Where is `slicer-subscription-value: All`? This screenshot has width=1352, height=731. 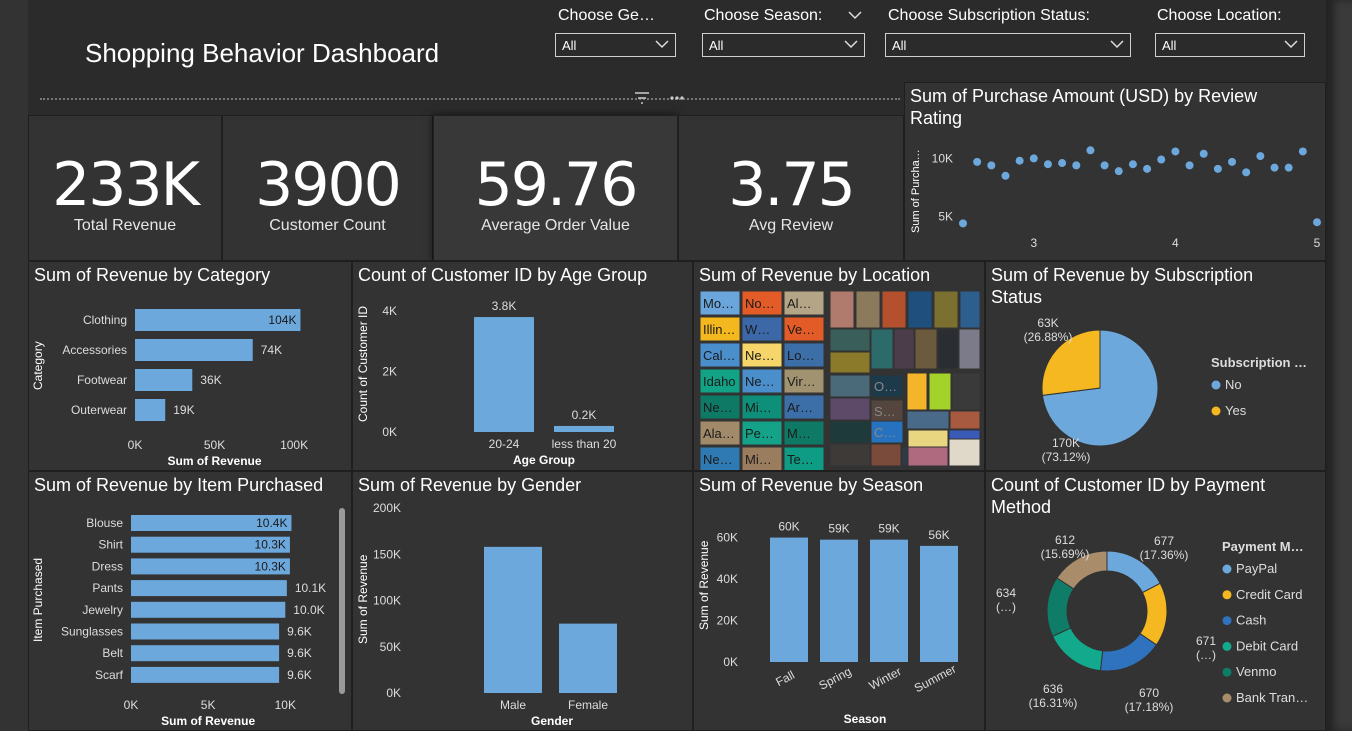
slicer-subscription-value: All is located at coordinates (899, 45).